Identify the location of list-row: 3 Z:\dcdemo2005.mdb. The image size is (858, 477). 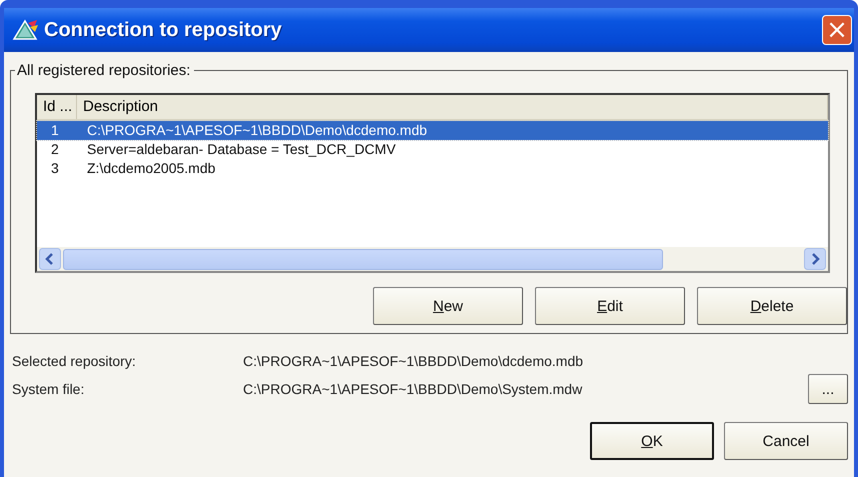
(432, 168).